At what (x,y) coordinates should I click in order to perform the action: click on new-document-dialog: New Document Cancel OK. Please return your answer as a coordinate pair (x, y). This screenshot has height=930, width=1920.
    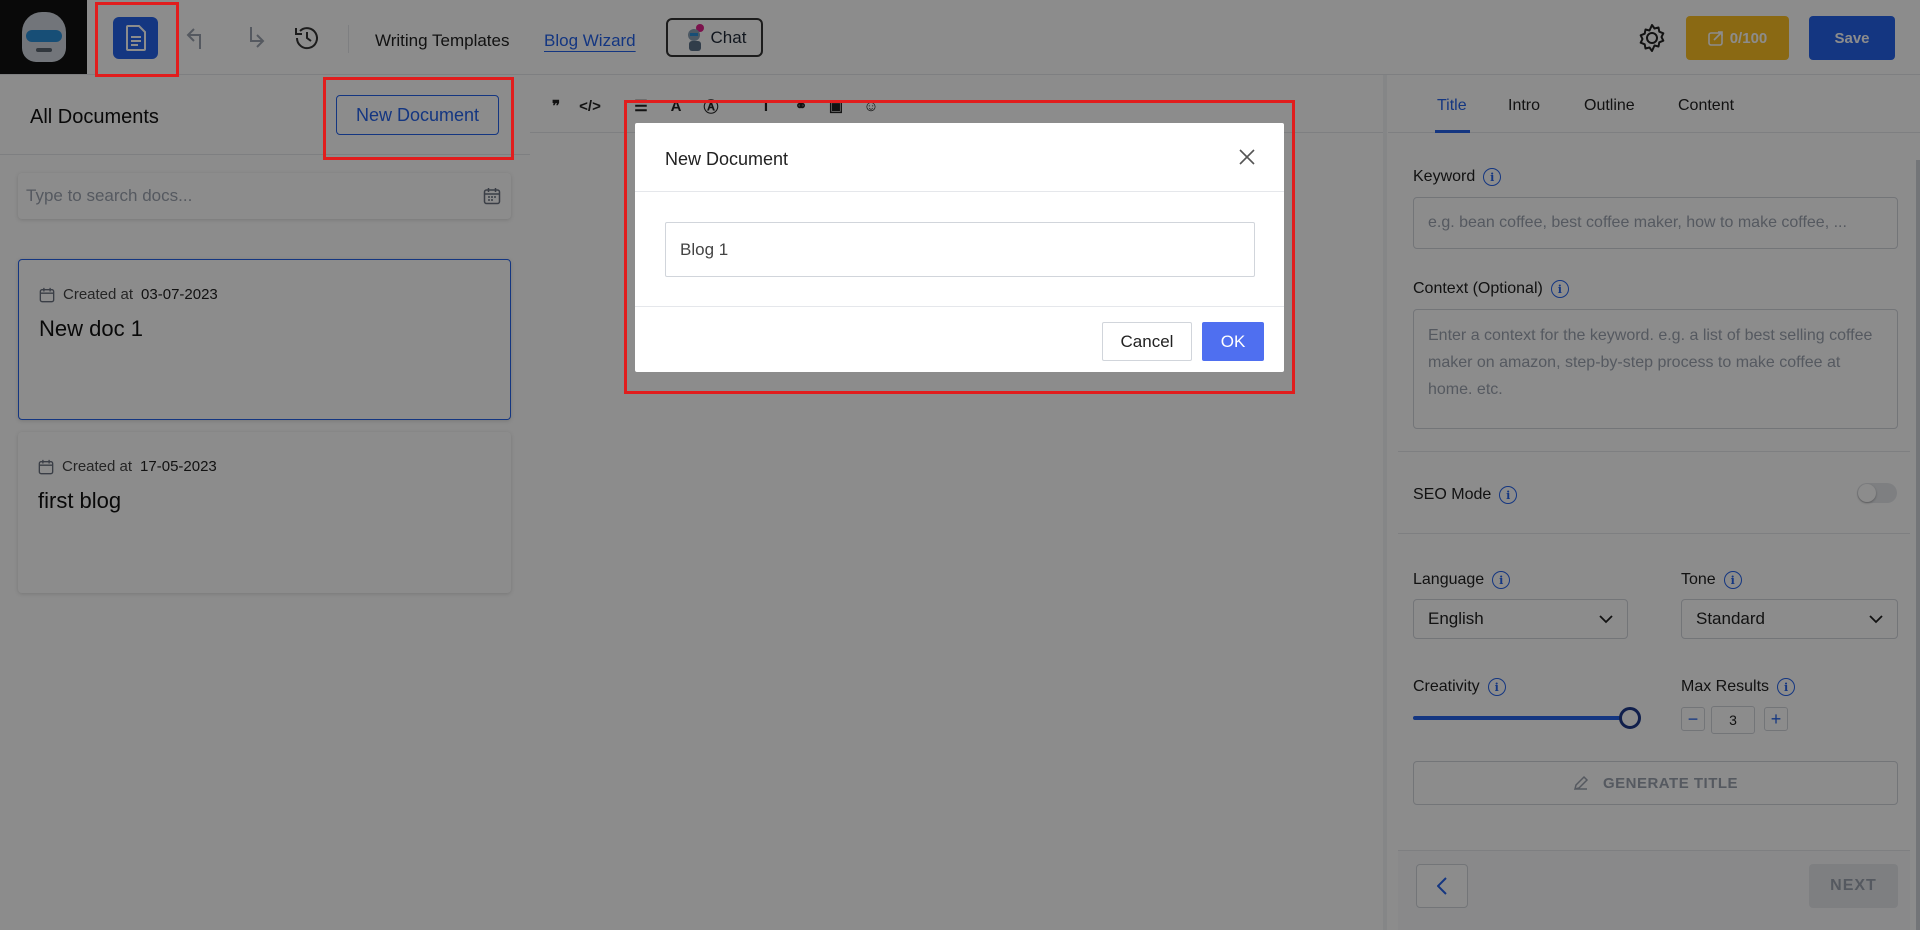
    Looking at the image, I should click on (959, 247).